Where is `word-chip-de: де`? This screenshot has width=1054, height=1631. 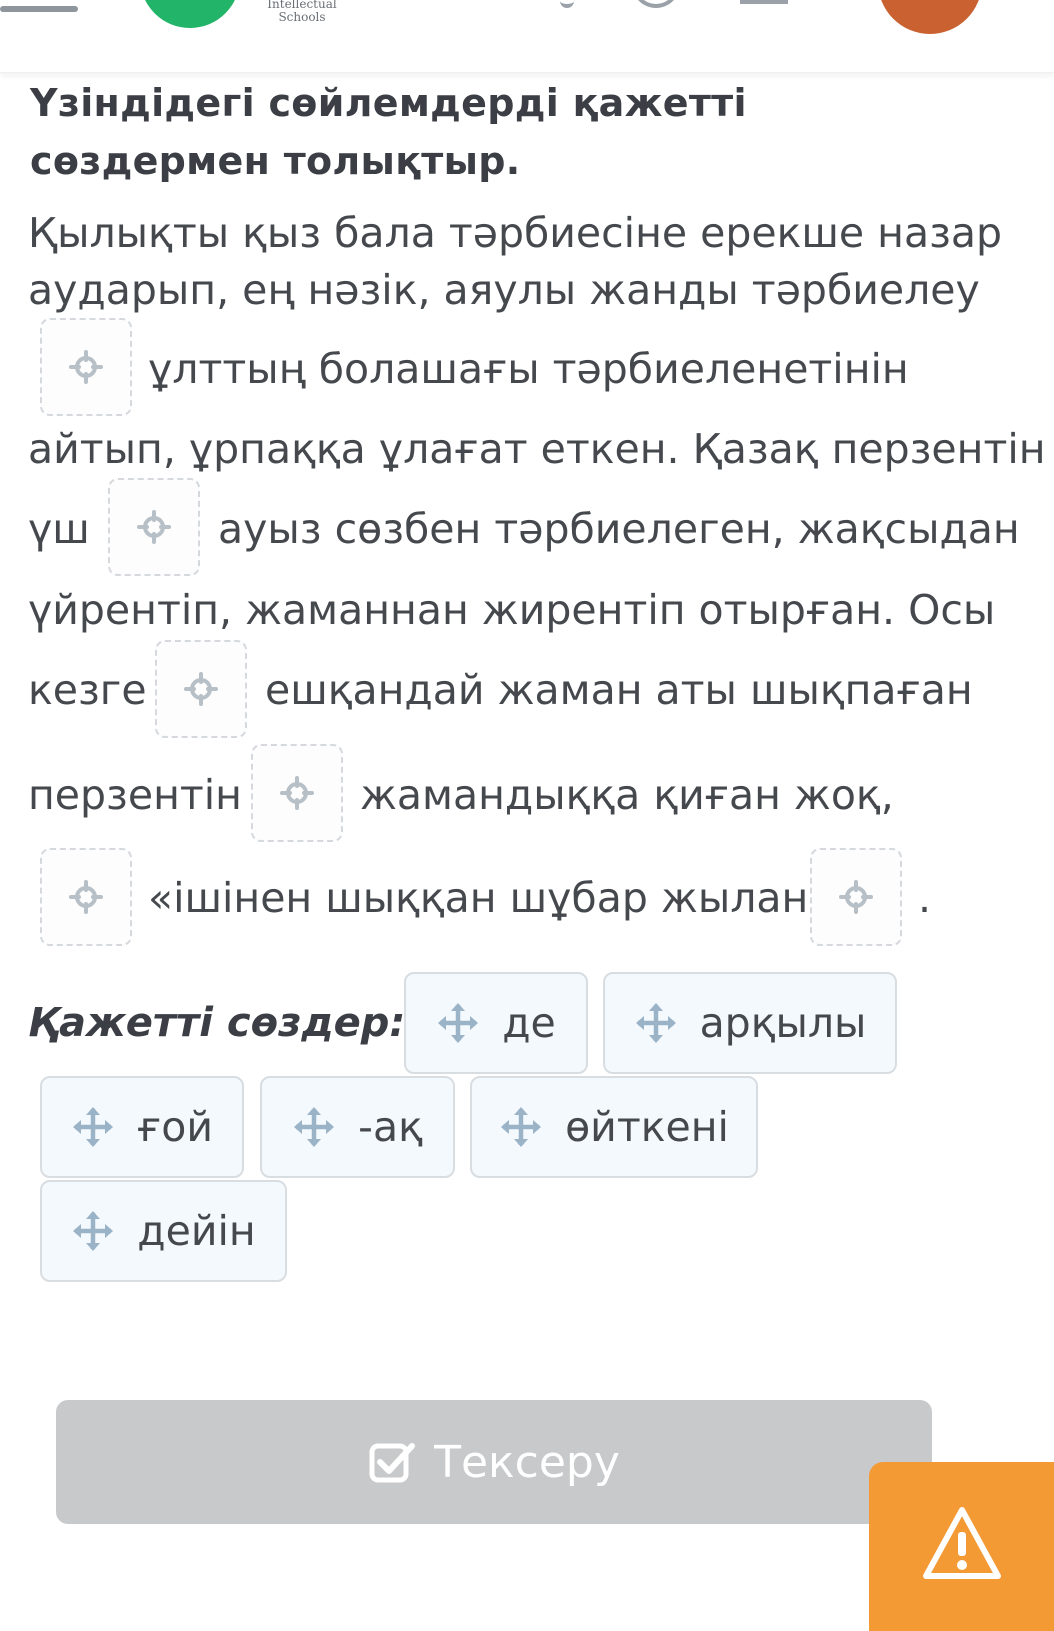 word-chip-de: де is located at coordinates (496, 1023).